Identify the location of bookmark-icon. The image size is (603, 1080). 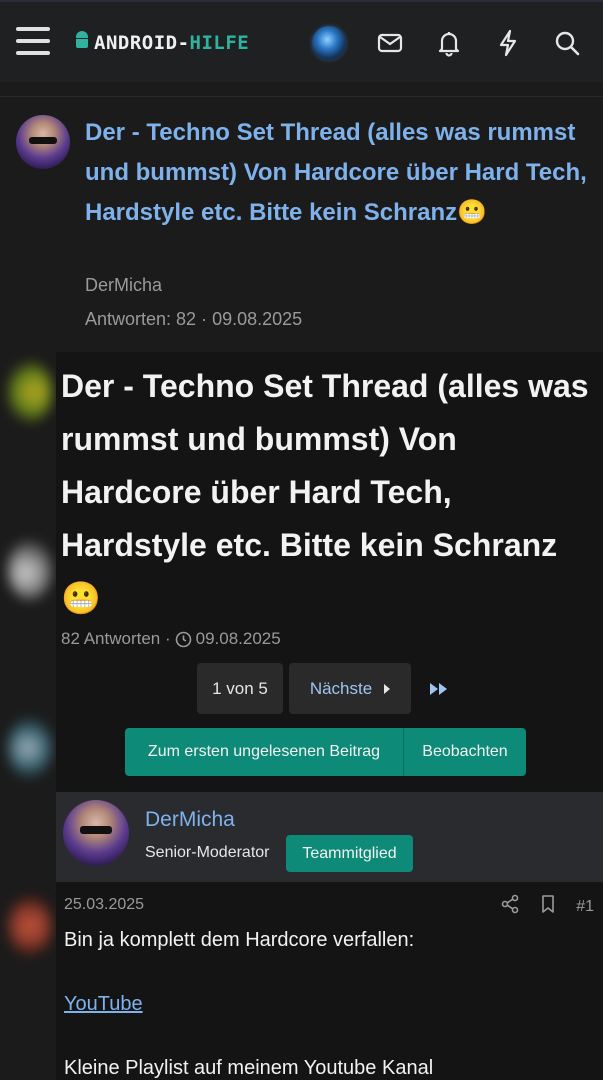
(548, 906).